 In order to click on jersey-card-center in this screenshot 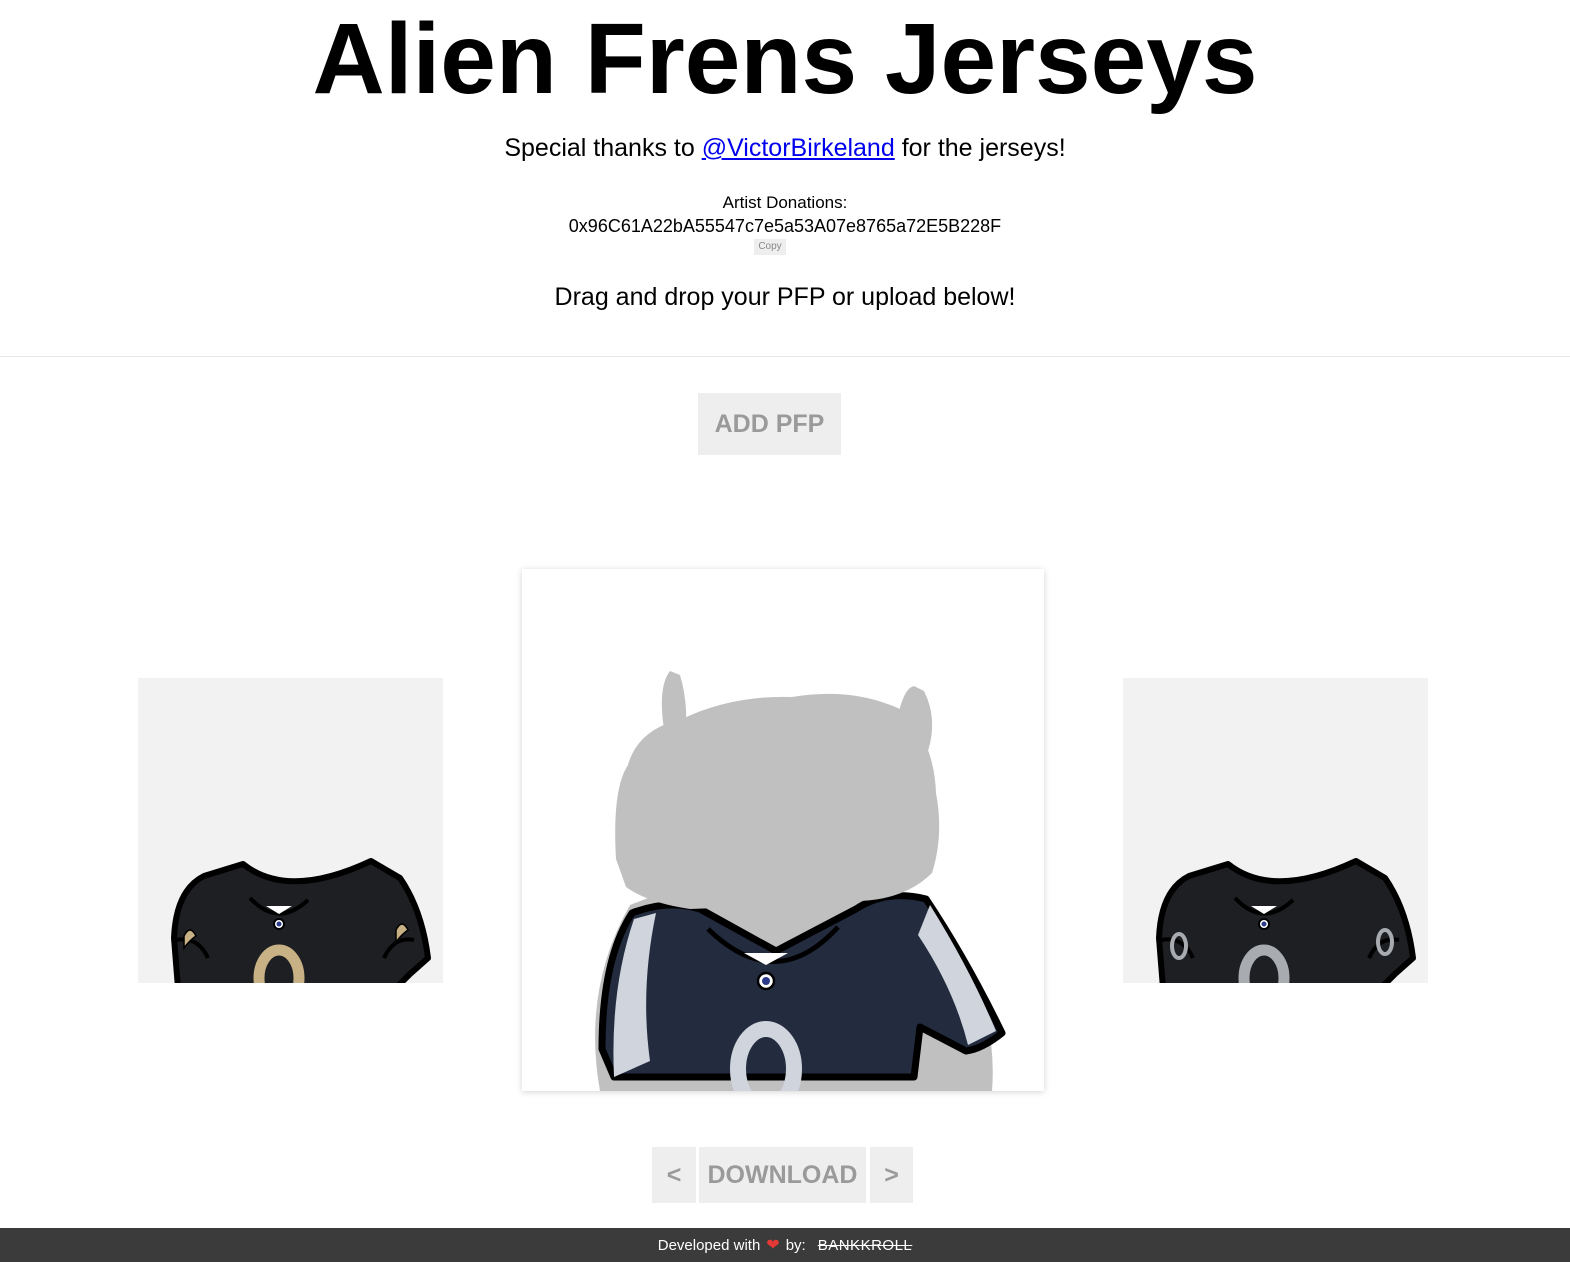, I will do `click(783, 830)`.